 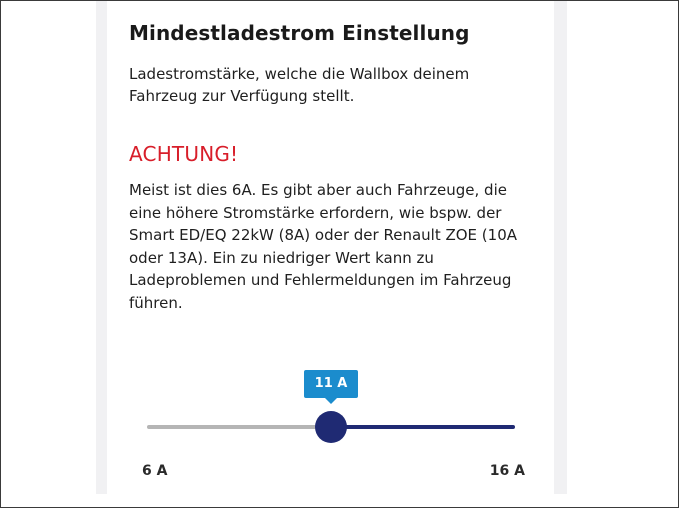 What do you see at coordinates (155, 471) in the screenshot?
I see `slider-min-label: 6 A` at bounding box center [155, 471].